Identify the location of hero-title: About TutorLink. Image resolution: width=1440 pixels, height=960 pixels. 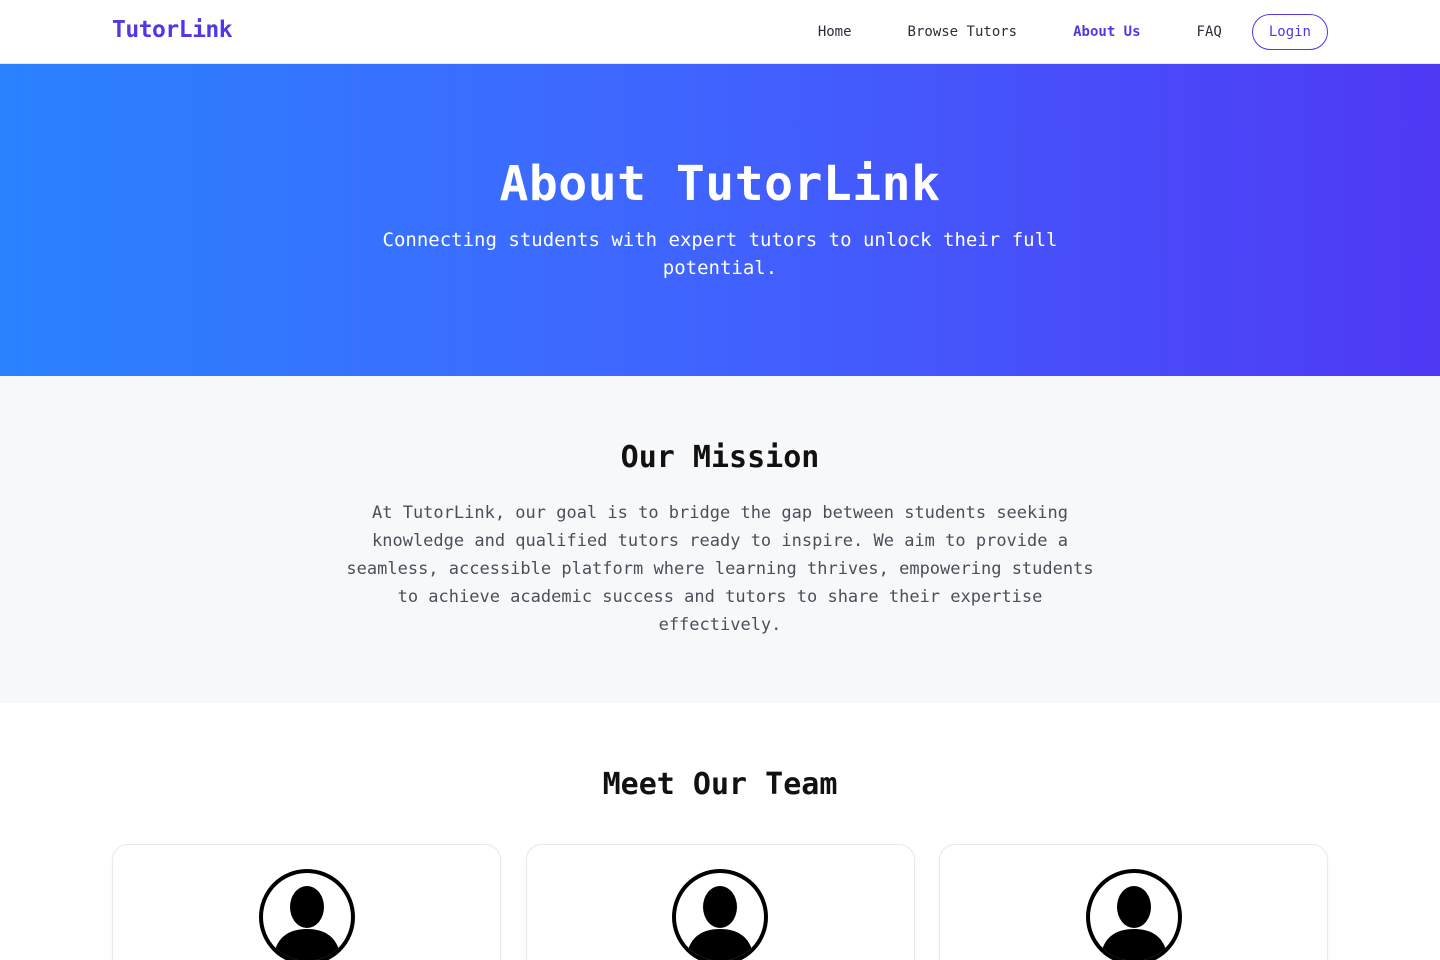
(720, 184).